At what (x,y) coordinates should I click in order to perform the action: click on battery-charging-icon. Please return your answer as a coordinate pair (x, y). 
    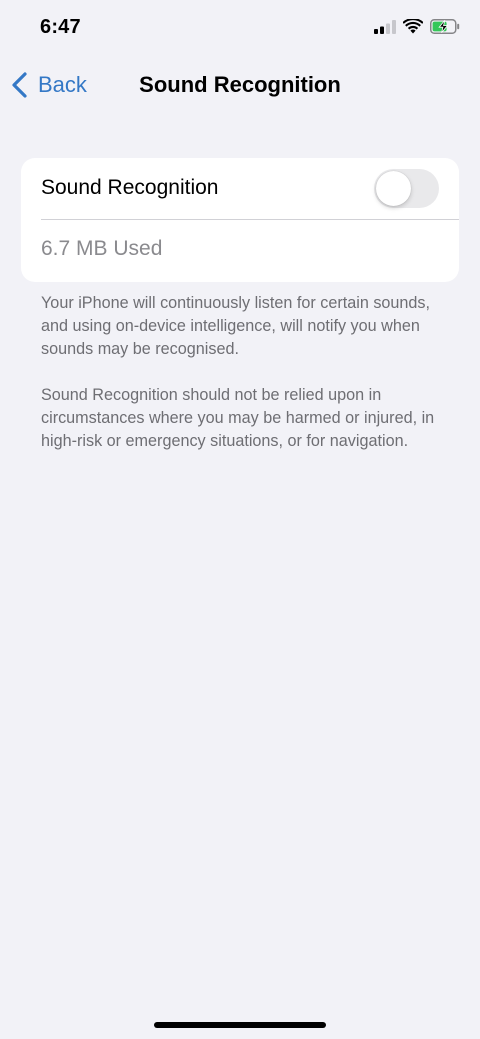
    Looking at the image, I should click on (445, 29).